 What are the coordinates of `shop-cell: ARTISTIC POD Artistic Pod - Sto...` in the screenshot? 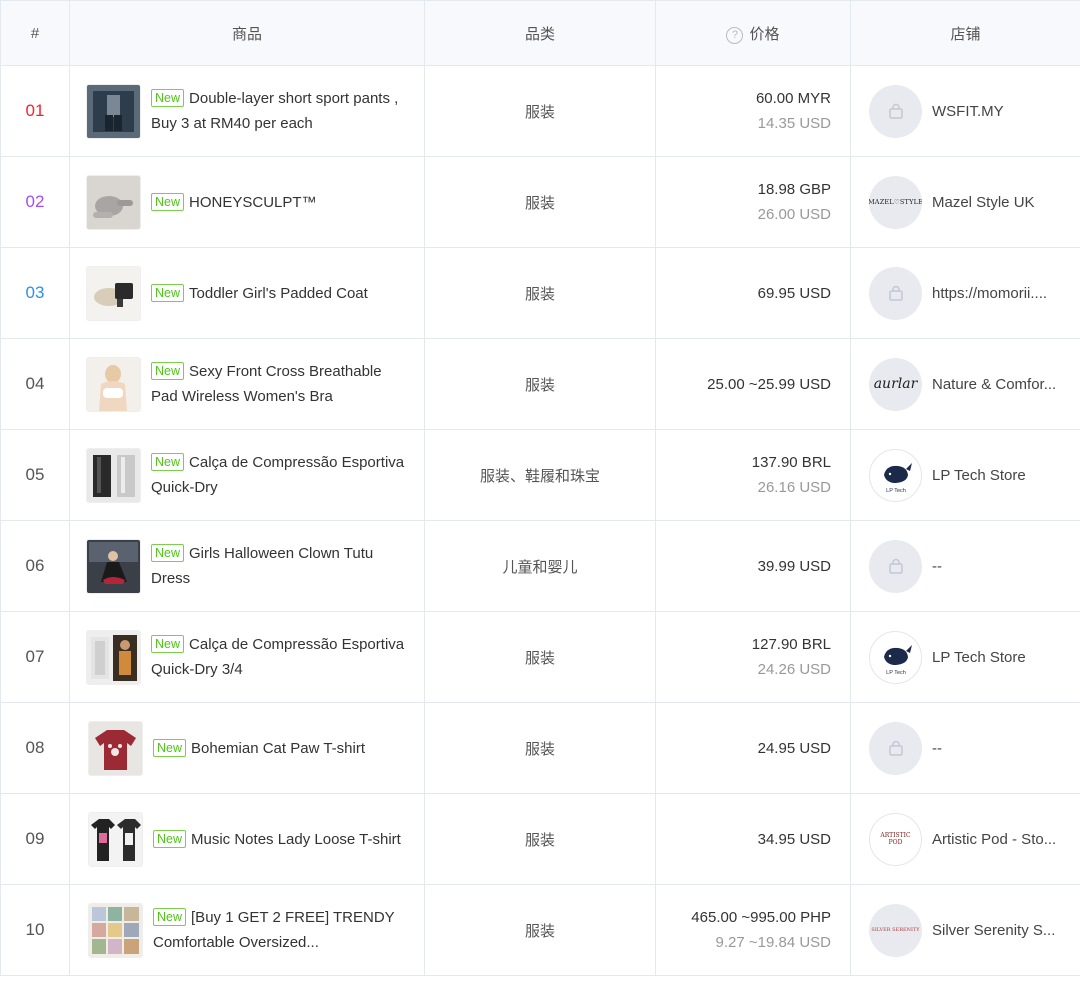 It's located at (965, 839).